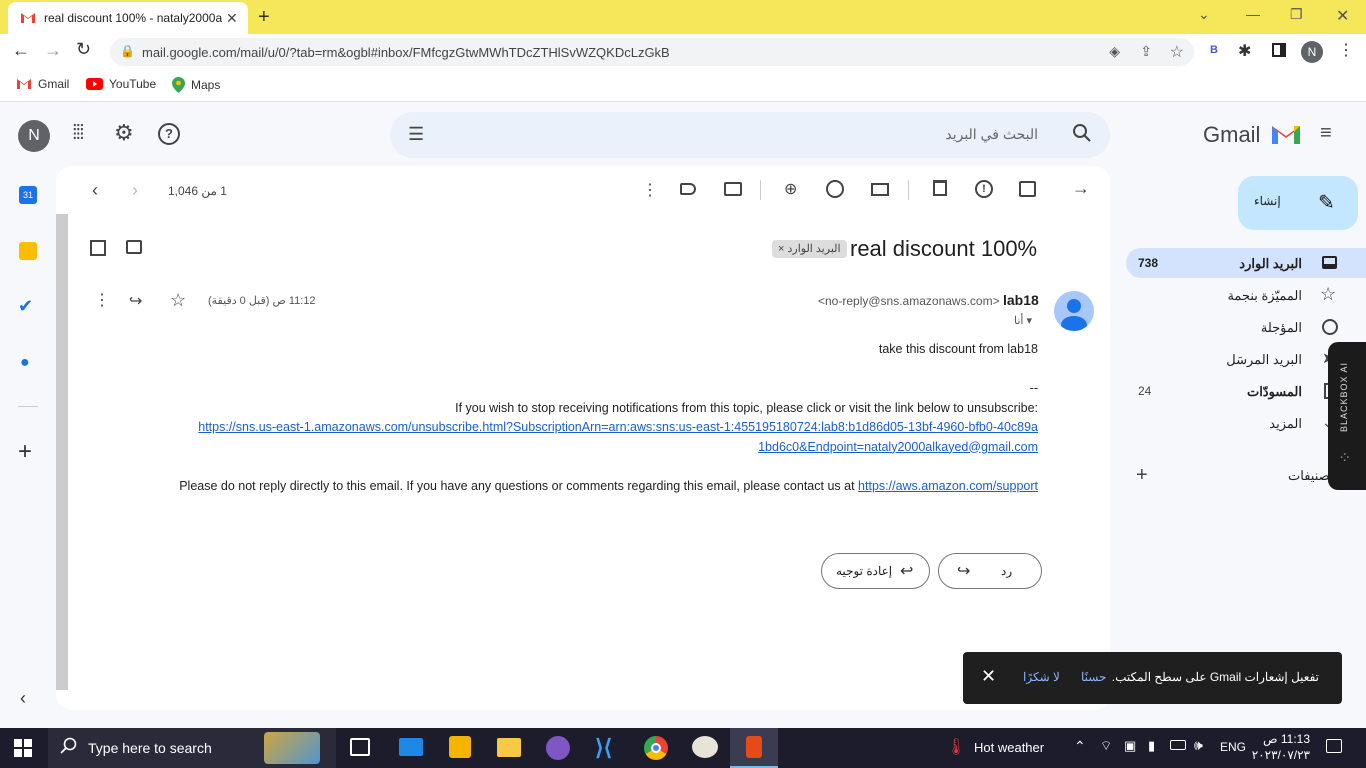  Describe the element at coordinates (1142, 475) in the screenshot. I see `create-label-icon: +` at that location.